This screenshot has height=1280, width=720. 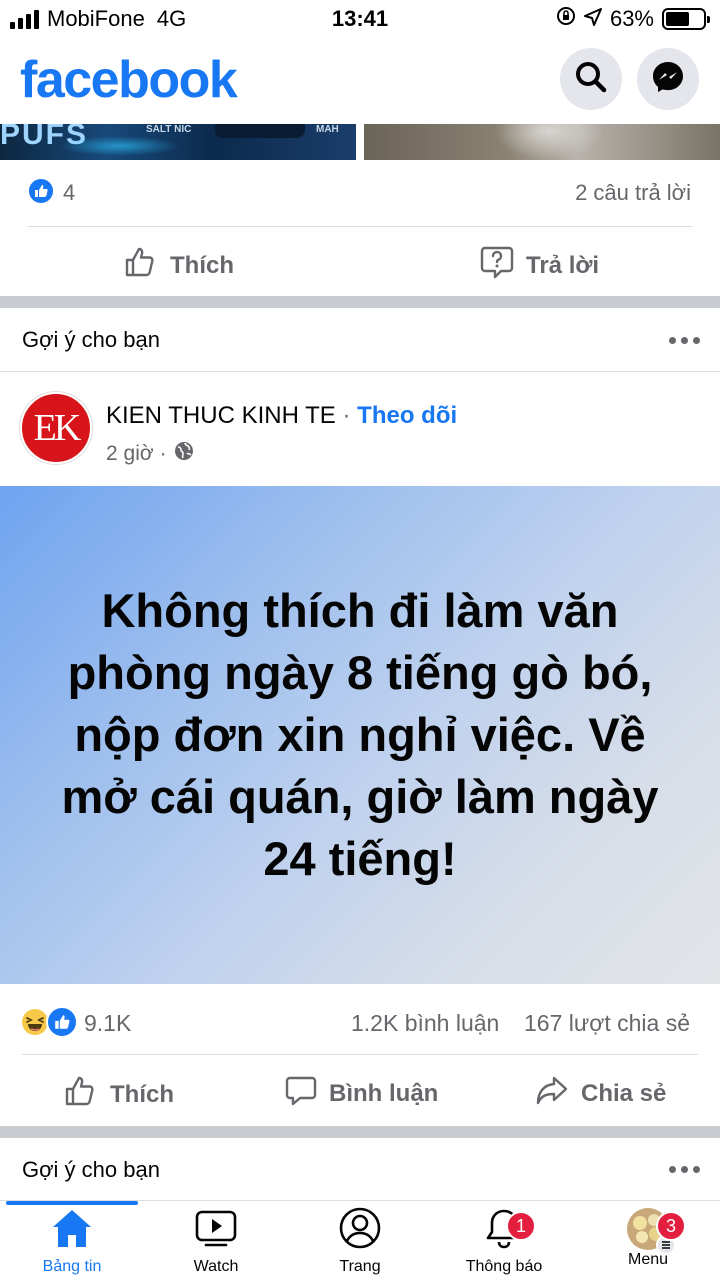 I want to click on notification-badge: 1, so click(x=521, y=1226).